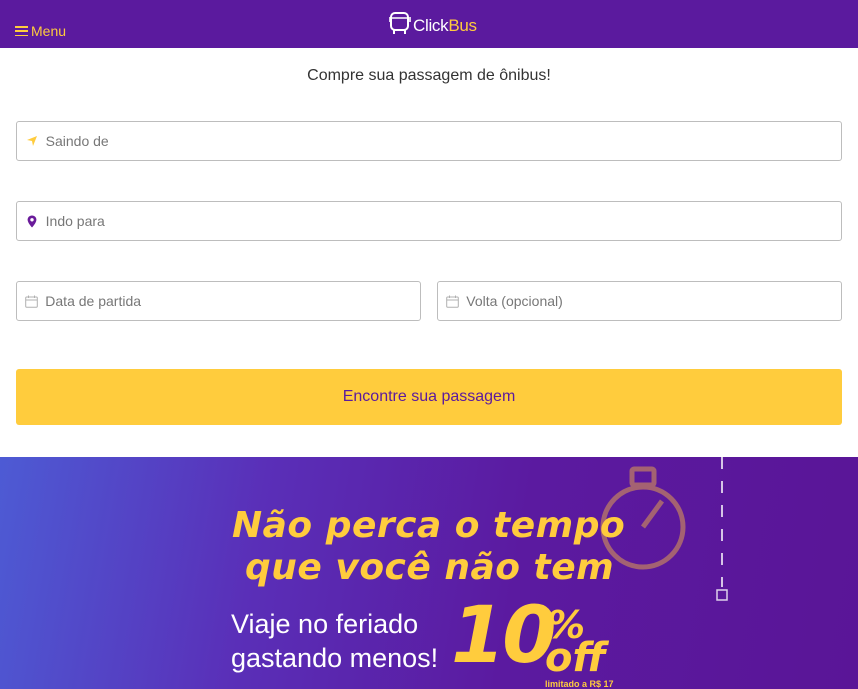  Describe the element at coordinates (335, 658) in the screenshot. I see `banner-subtext-line2: gastando menos!` at that location.